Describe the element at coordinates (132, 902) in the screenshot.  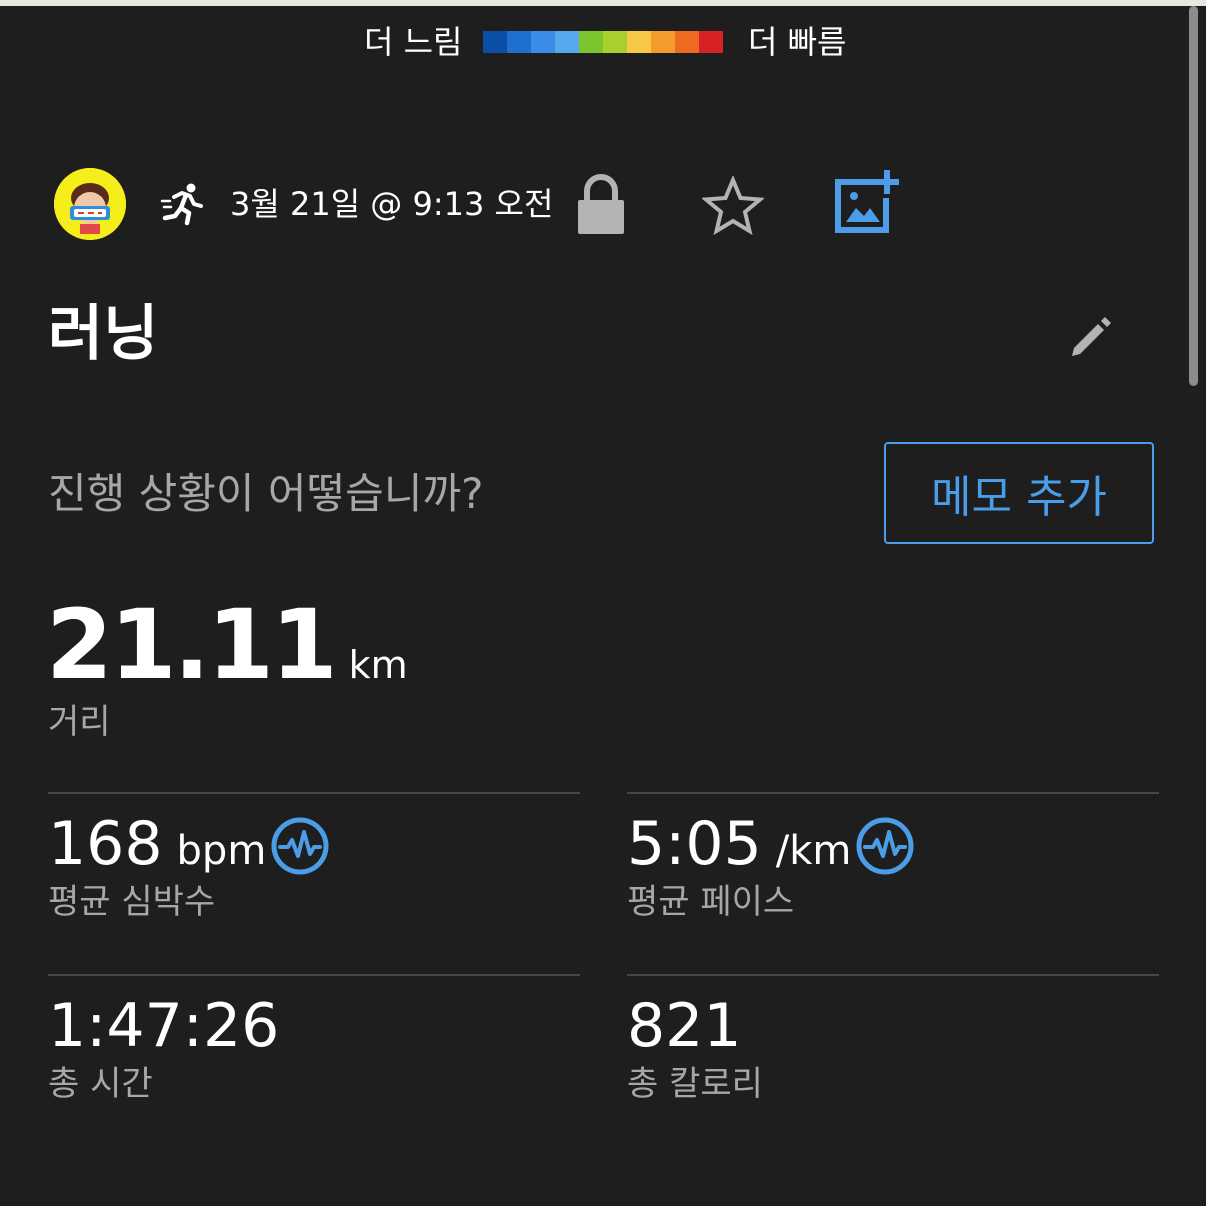
I see `stat-label: 평균 심박수` at that location.